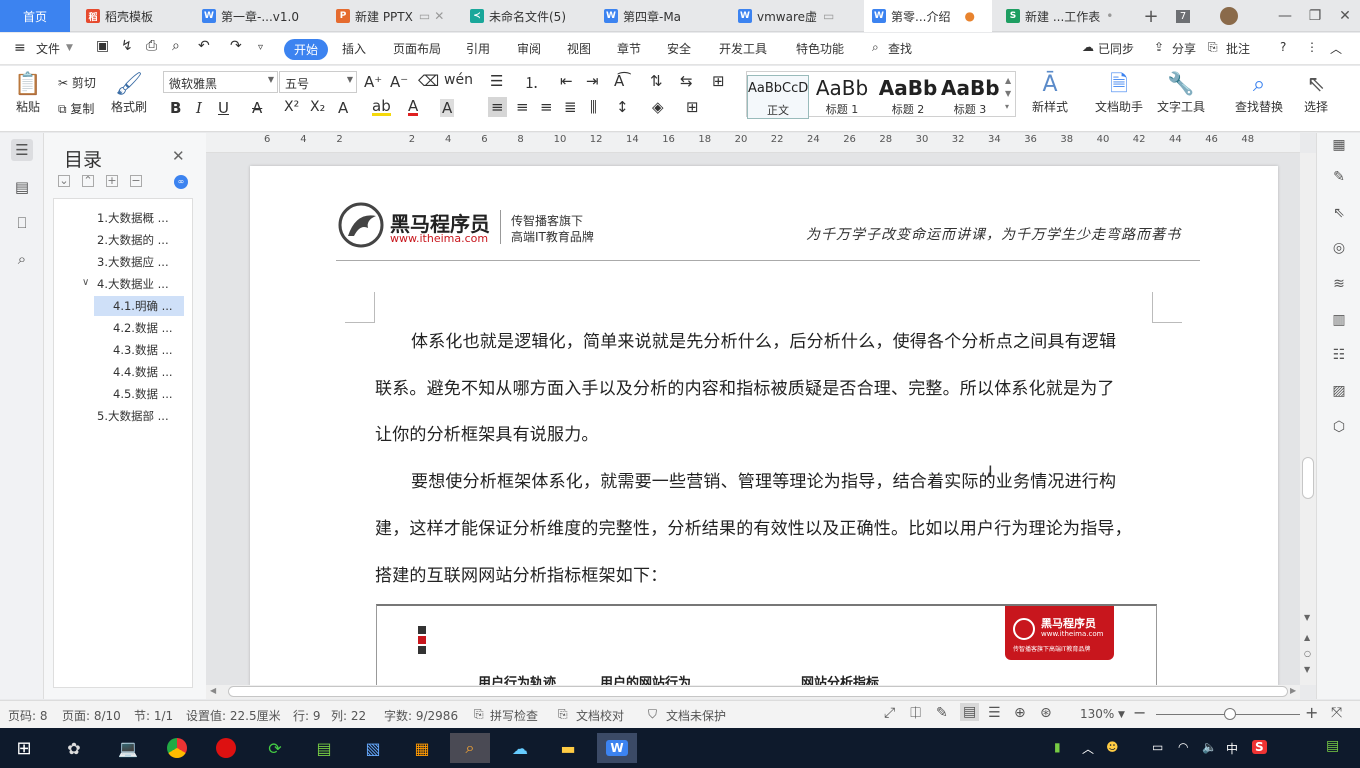 This screenshot has width=1360, height=768. Describe the element at coordinates (1307, 669) in the screenshot. I see `next-page-icon: ▼` at that location.